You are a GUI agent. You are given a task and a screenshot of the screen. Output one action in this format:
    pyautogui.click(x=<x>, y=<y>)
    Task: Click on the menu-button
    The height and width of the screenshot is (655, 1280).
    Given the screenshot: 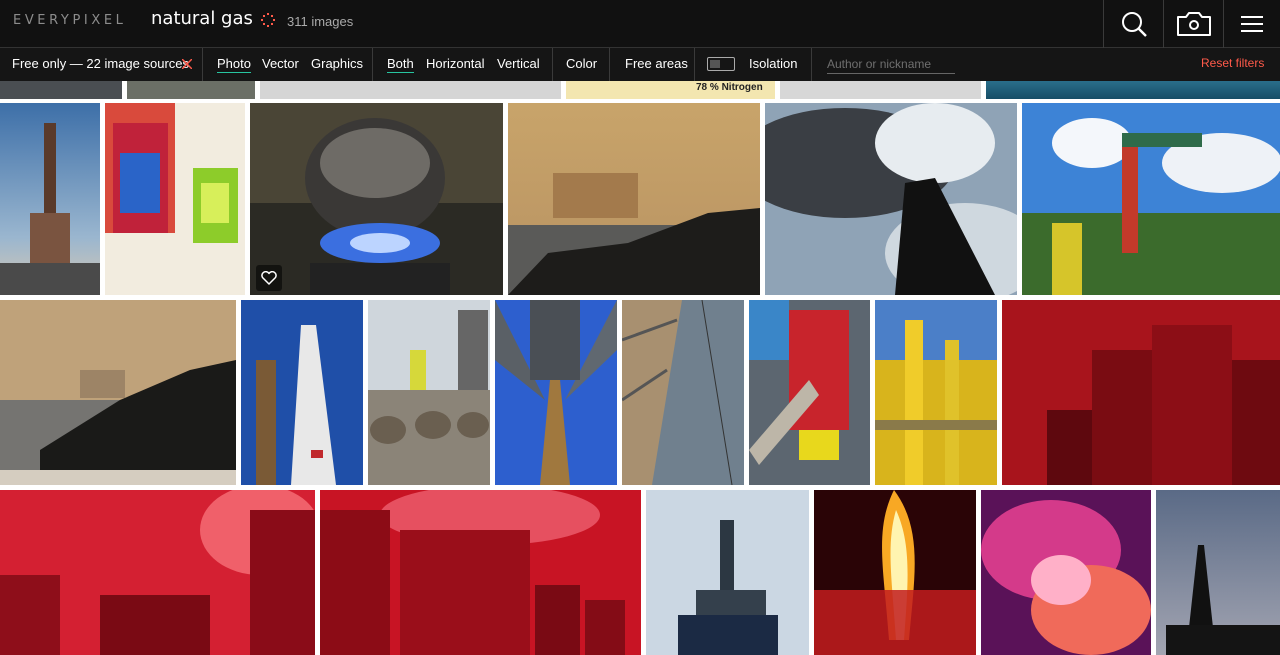 What is the action you would take?
    pyautogui.click(x=1251, y=24)
    